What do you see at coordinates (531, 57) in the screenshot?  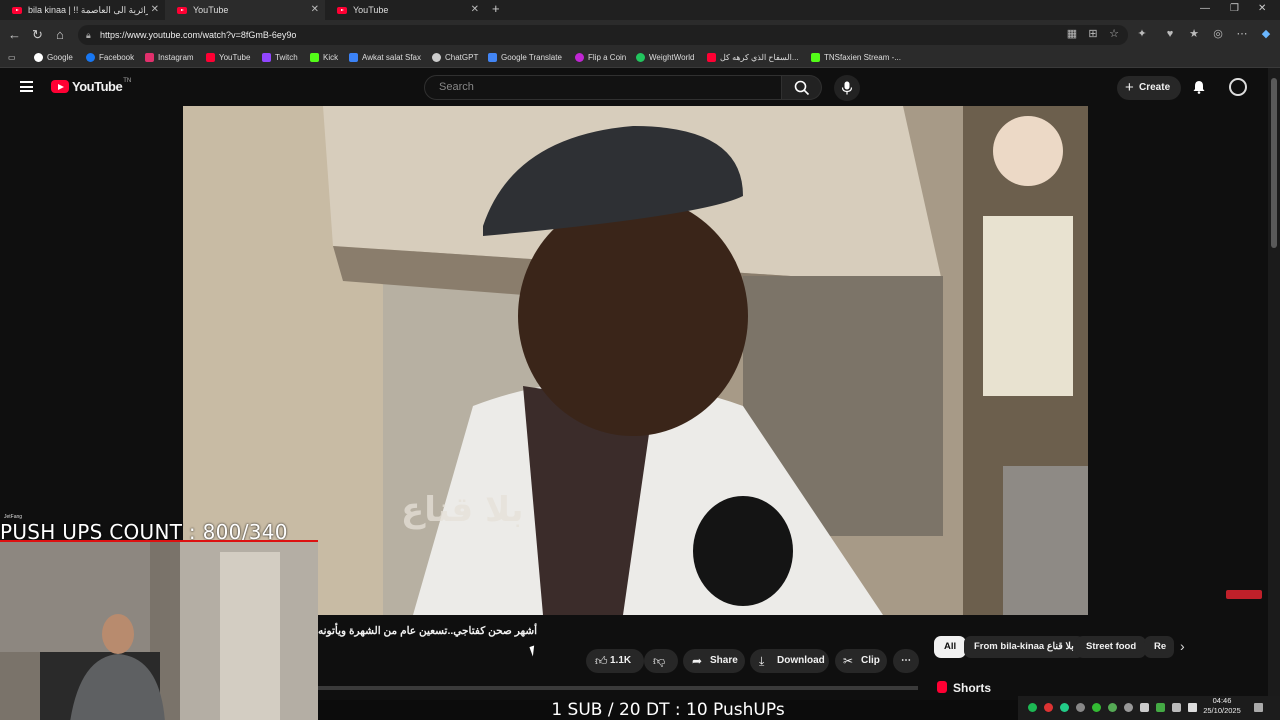 I see `bookmark-label: Google Translate` at bounding box center [531, 57].